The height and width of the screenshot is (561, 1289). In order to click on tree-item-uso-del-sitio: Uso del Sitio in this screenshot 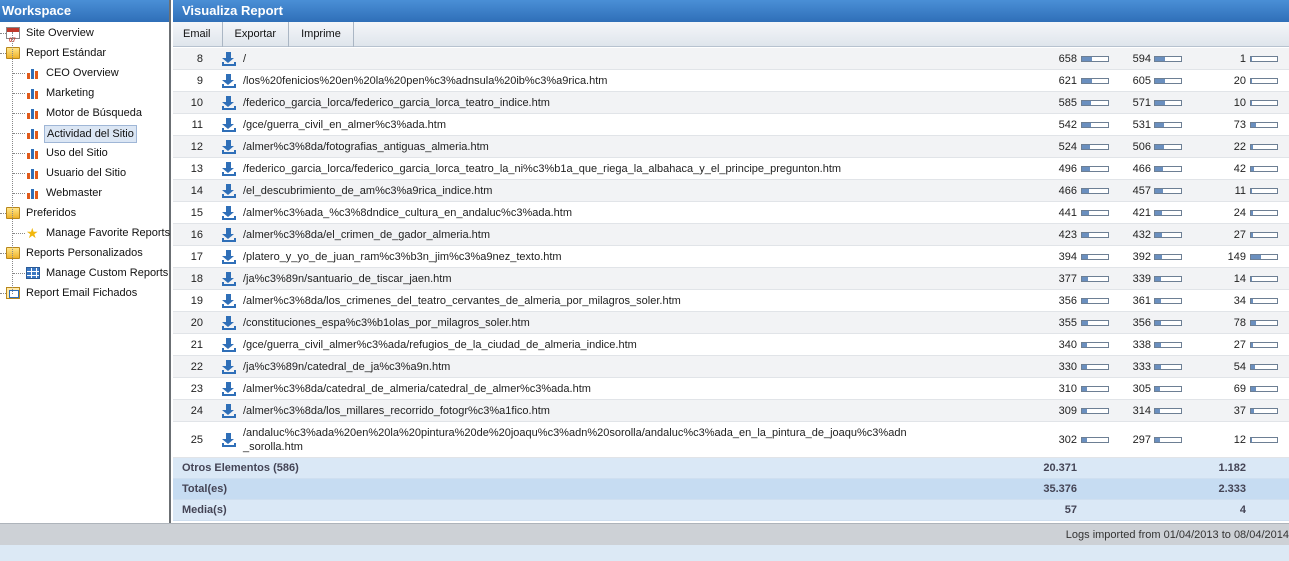, I will do `click(84, 153)`.